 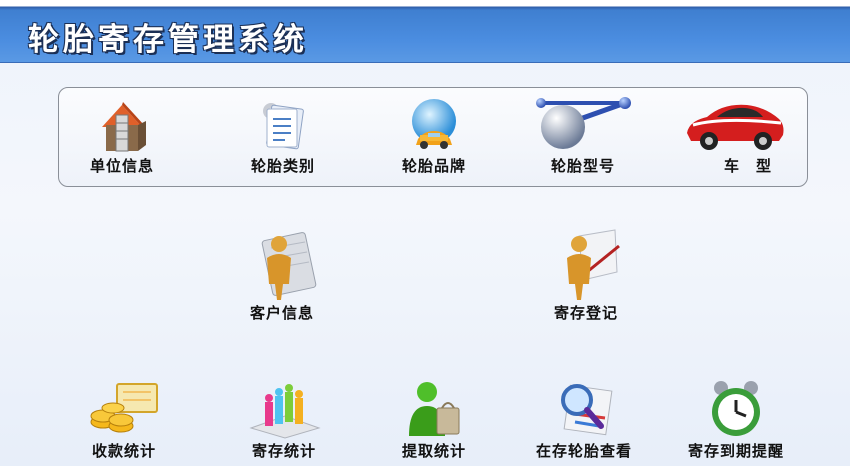 I want to click on storage-register-label: 寄存登记, so click(x=585, y=313).